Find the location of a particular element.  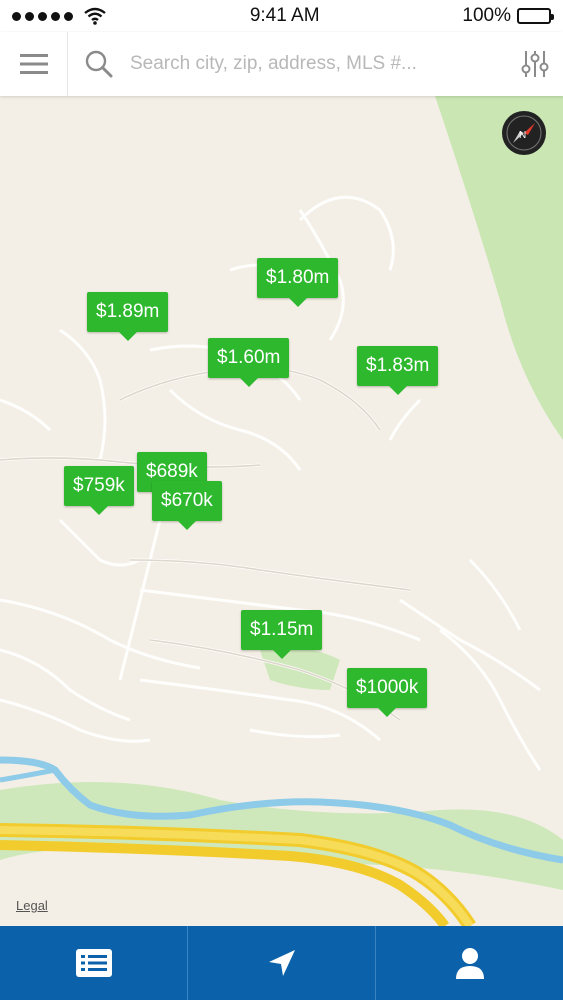

bottom-tab-bar is located at coordinates (281, 963).